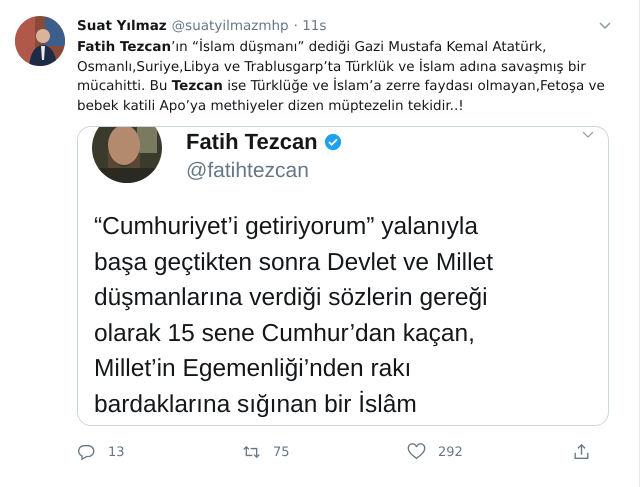 This screenshot has height=487, width=640. I want to click on embedded-text-line: “Cumhuriyet’i getiriyorum” yalanıyla, so click(286, 227).